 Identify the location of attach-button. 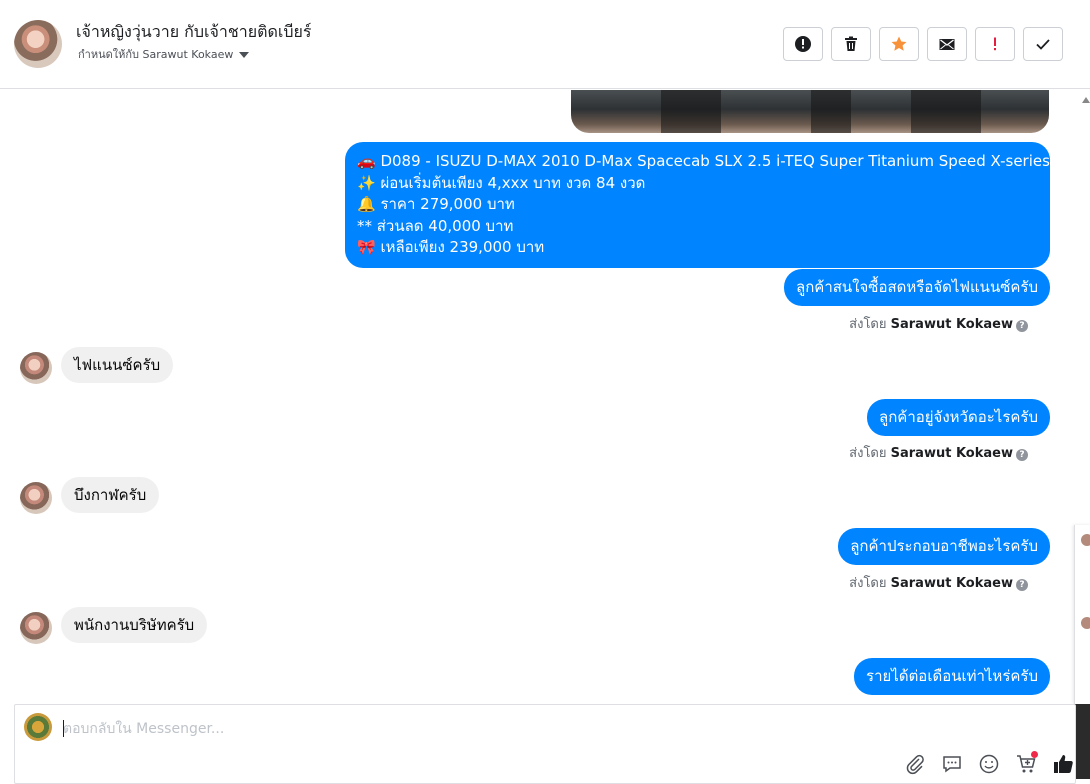
(915, 764).